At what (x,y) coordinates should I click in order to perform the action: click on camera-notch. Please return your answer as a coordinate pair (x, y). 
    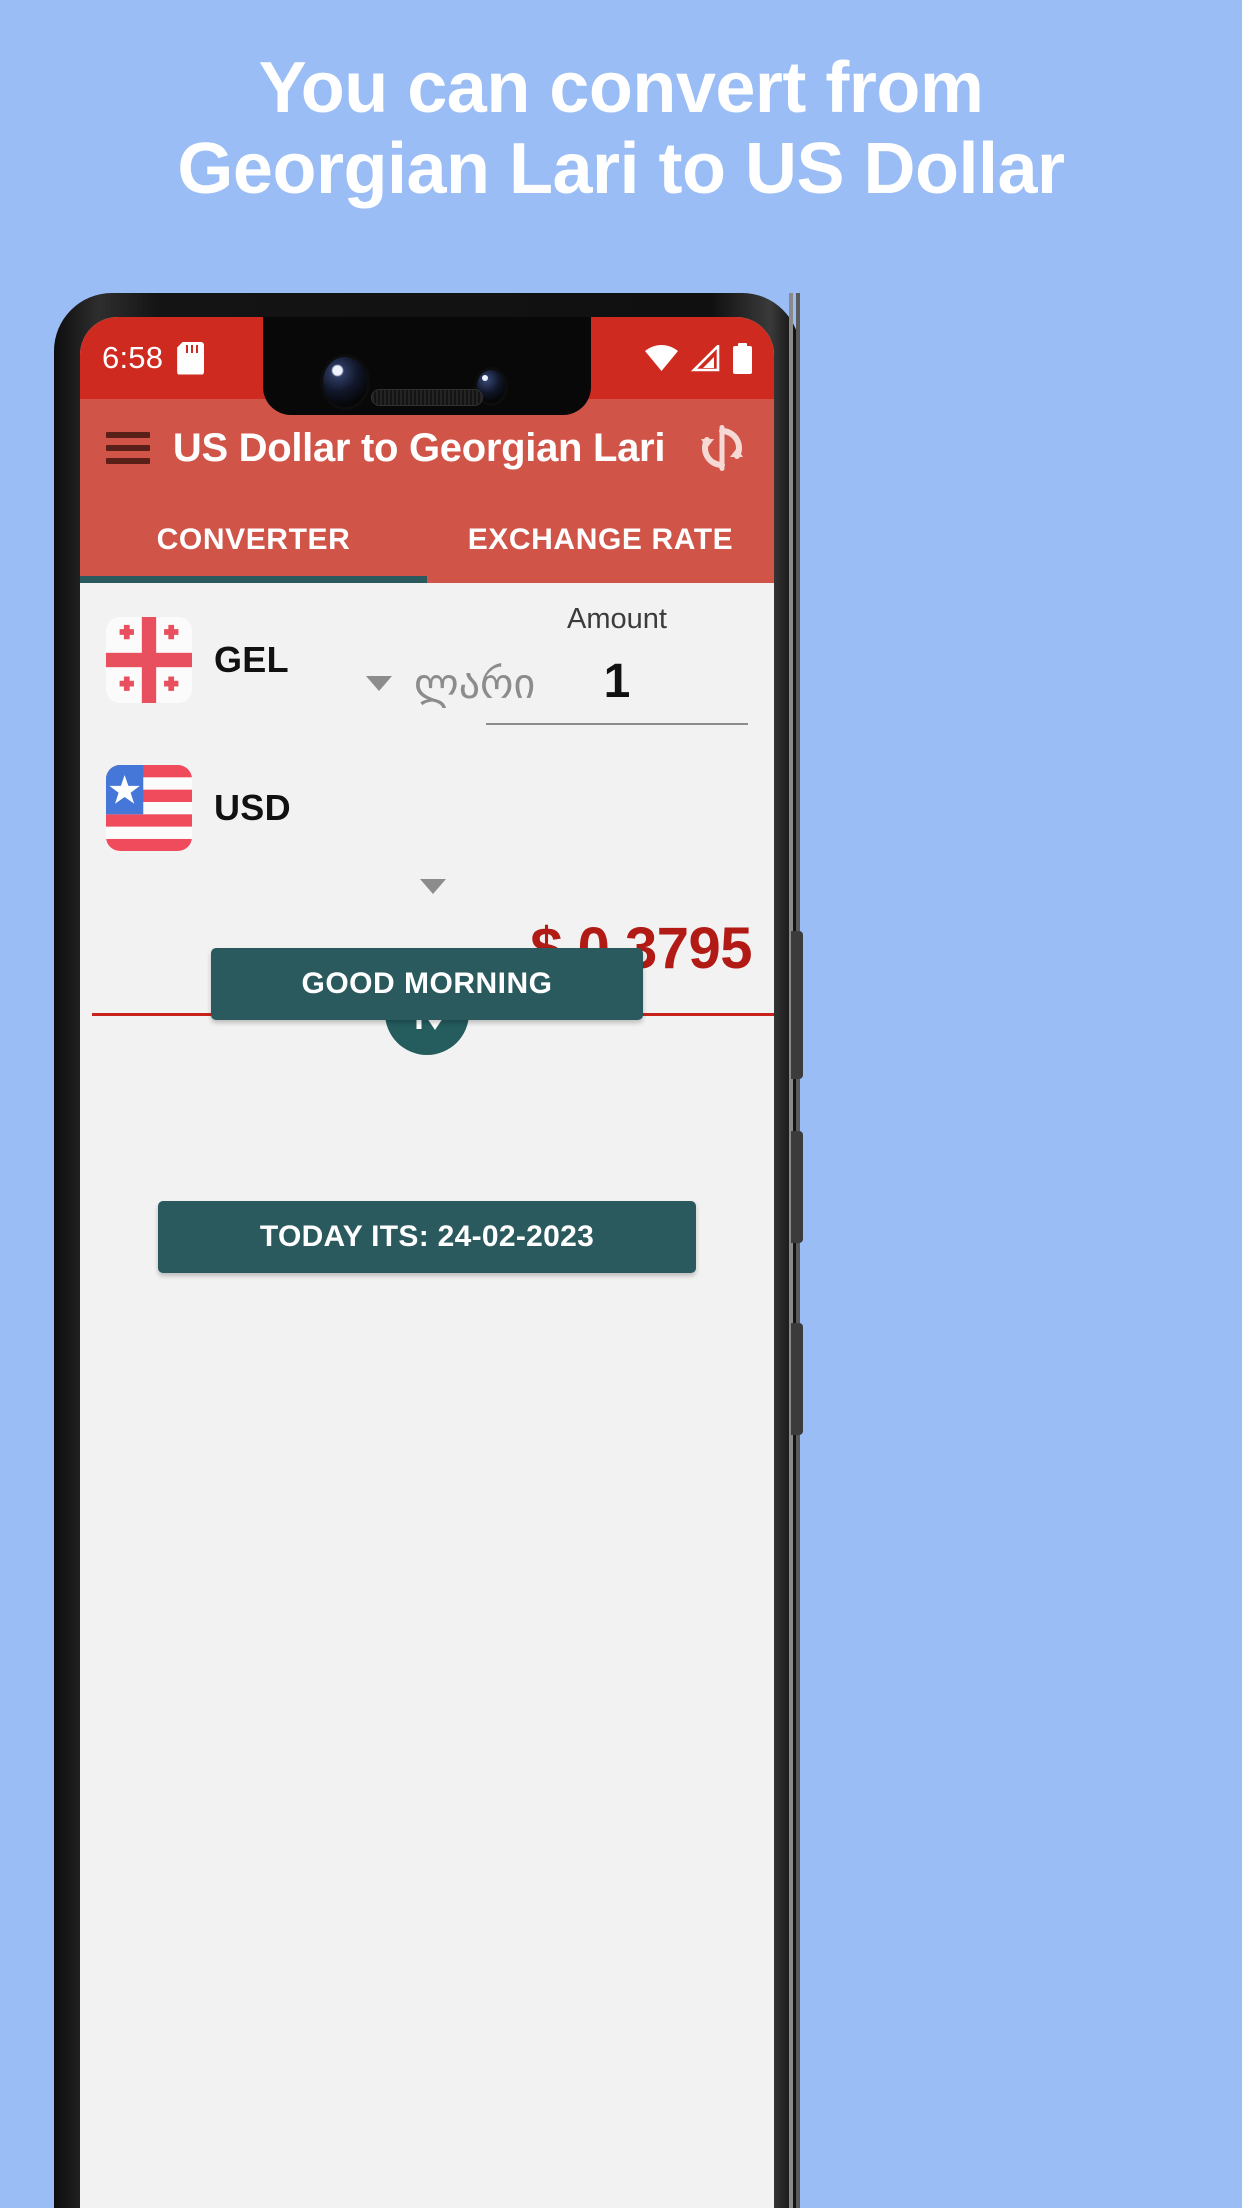
    Looking at the image, I should click on (427, 366).